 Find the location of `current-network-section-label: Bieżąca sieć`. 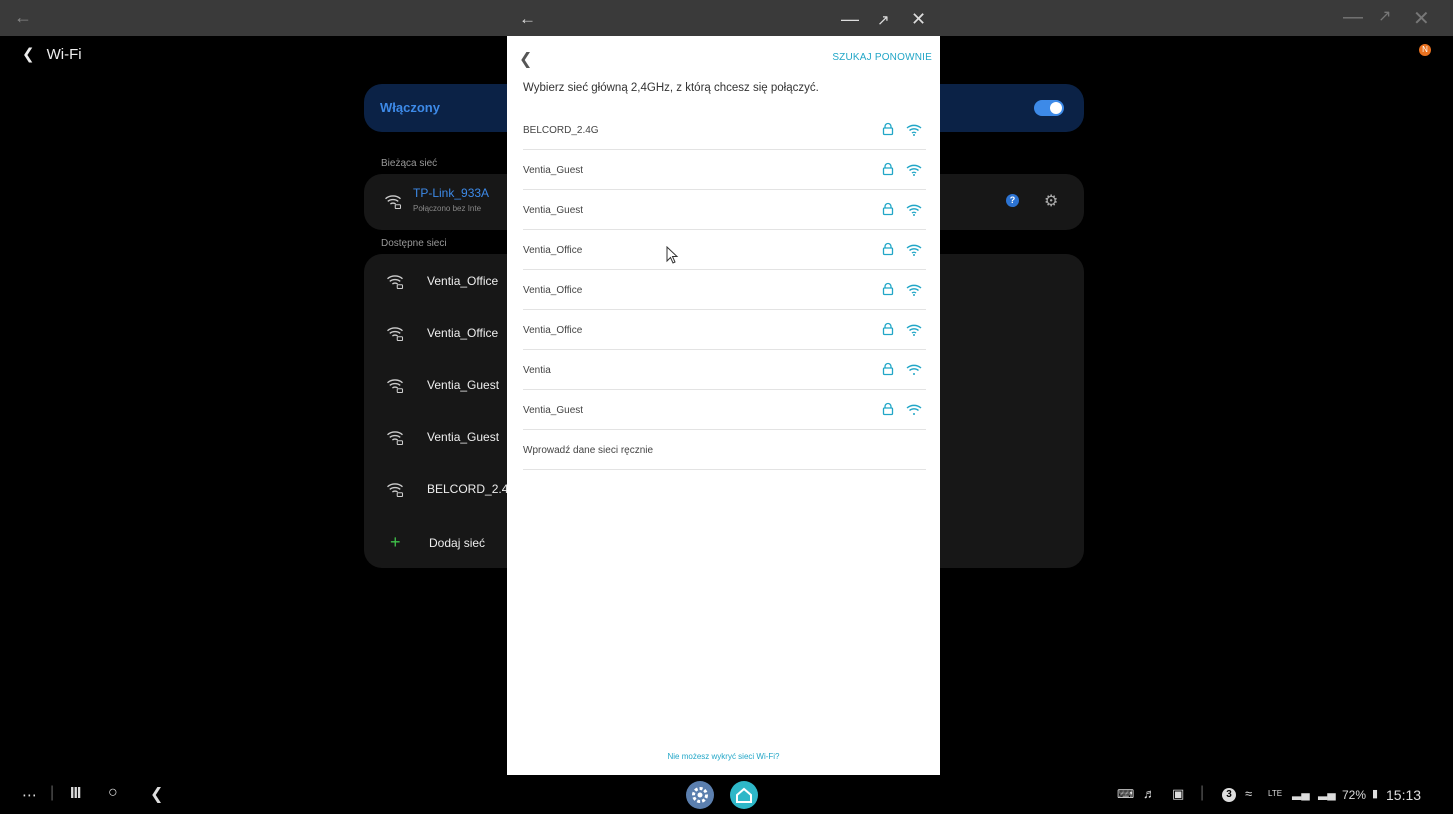

current-network-section-label: Bieżąca sieć is located at coordinates (409, 163).